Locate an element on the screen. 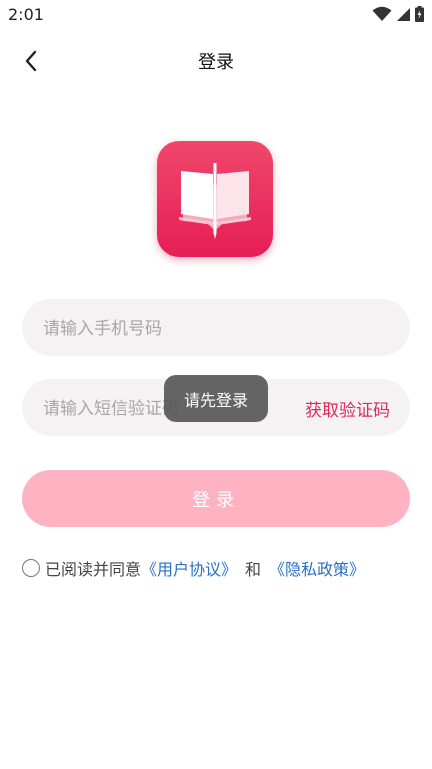  get-code-button: 获取验证码 is located at coordinates (347, 408).